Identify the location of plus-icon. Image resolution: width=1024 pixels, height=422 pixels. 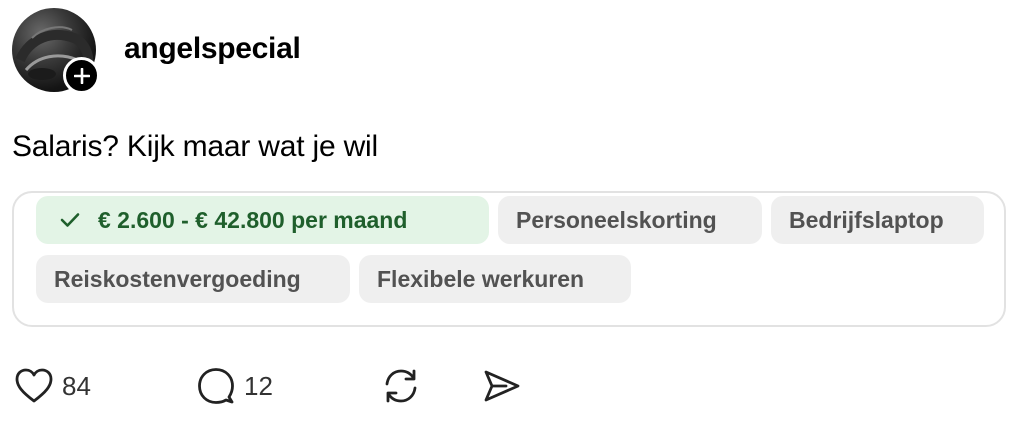
(81, 75).